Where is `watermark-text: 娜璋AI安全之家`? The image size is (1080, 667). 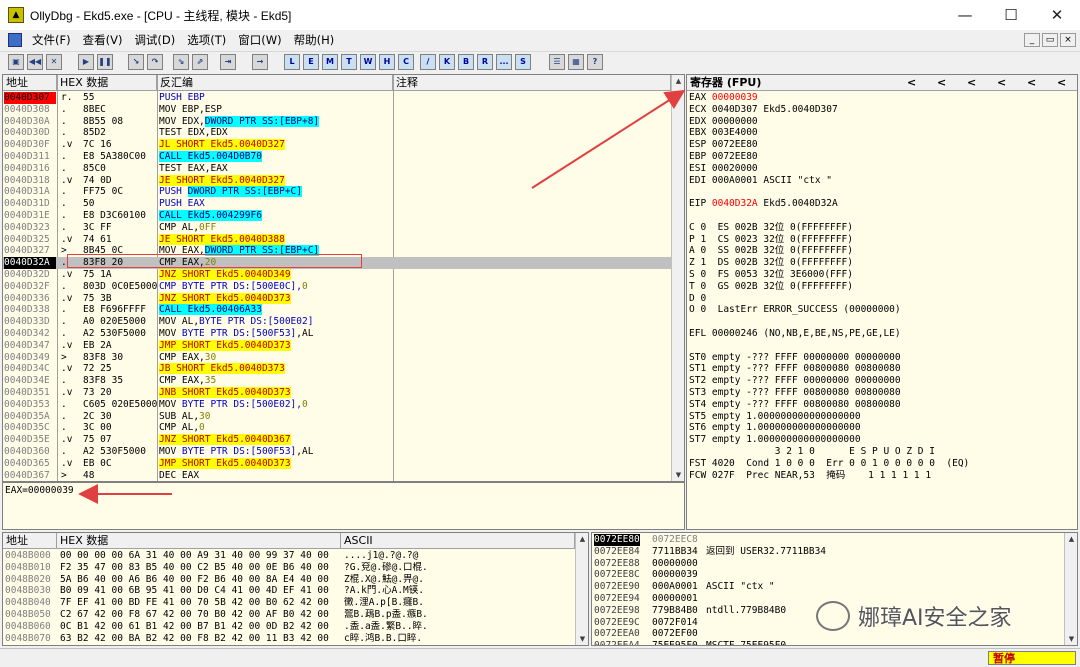 watermark-text: 娜璋AI安全之家 is located at coordinates (935, 618).